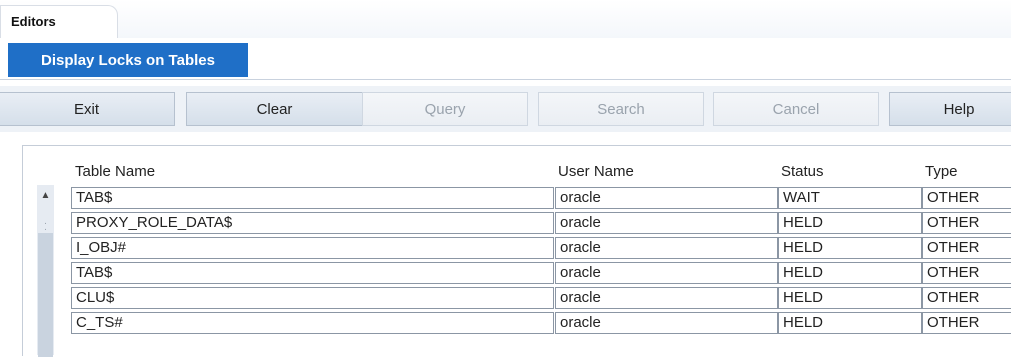 This screenshot has width=1011, height=357. Describe the element at coordinates (45, 195) in the screenshot. I see `scroll-up-arrow-icon: ▲` at that location.